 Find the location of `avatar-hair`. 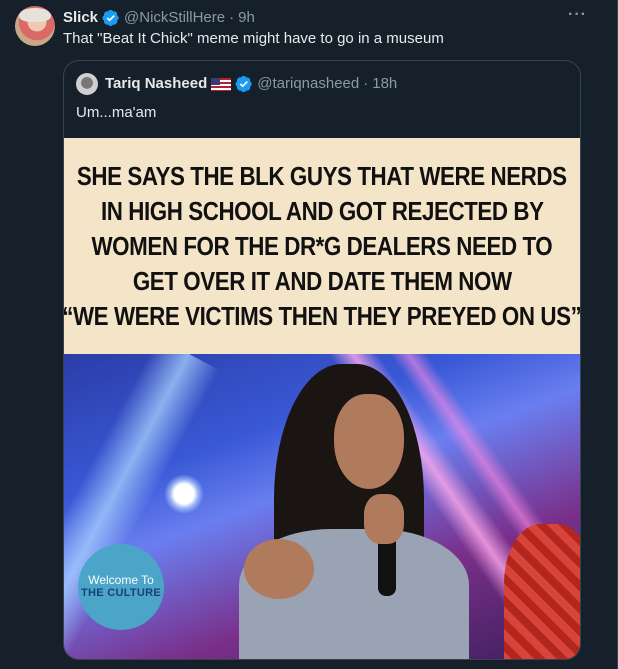

avatar-hair is located at coordinates (35, 15).